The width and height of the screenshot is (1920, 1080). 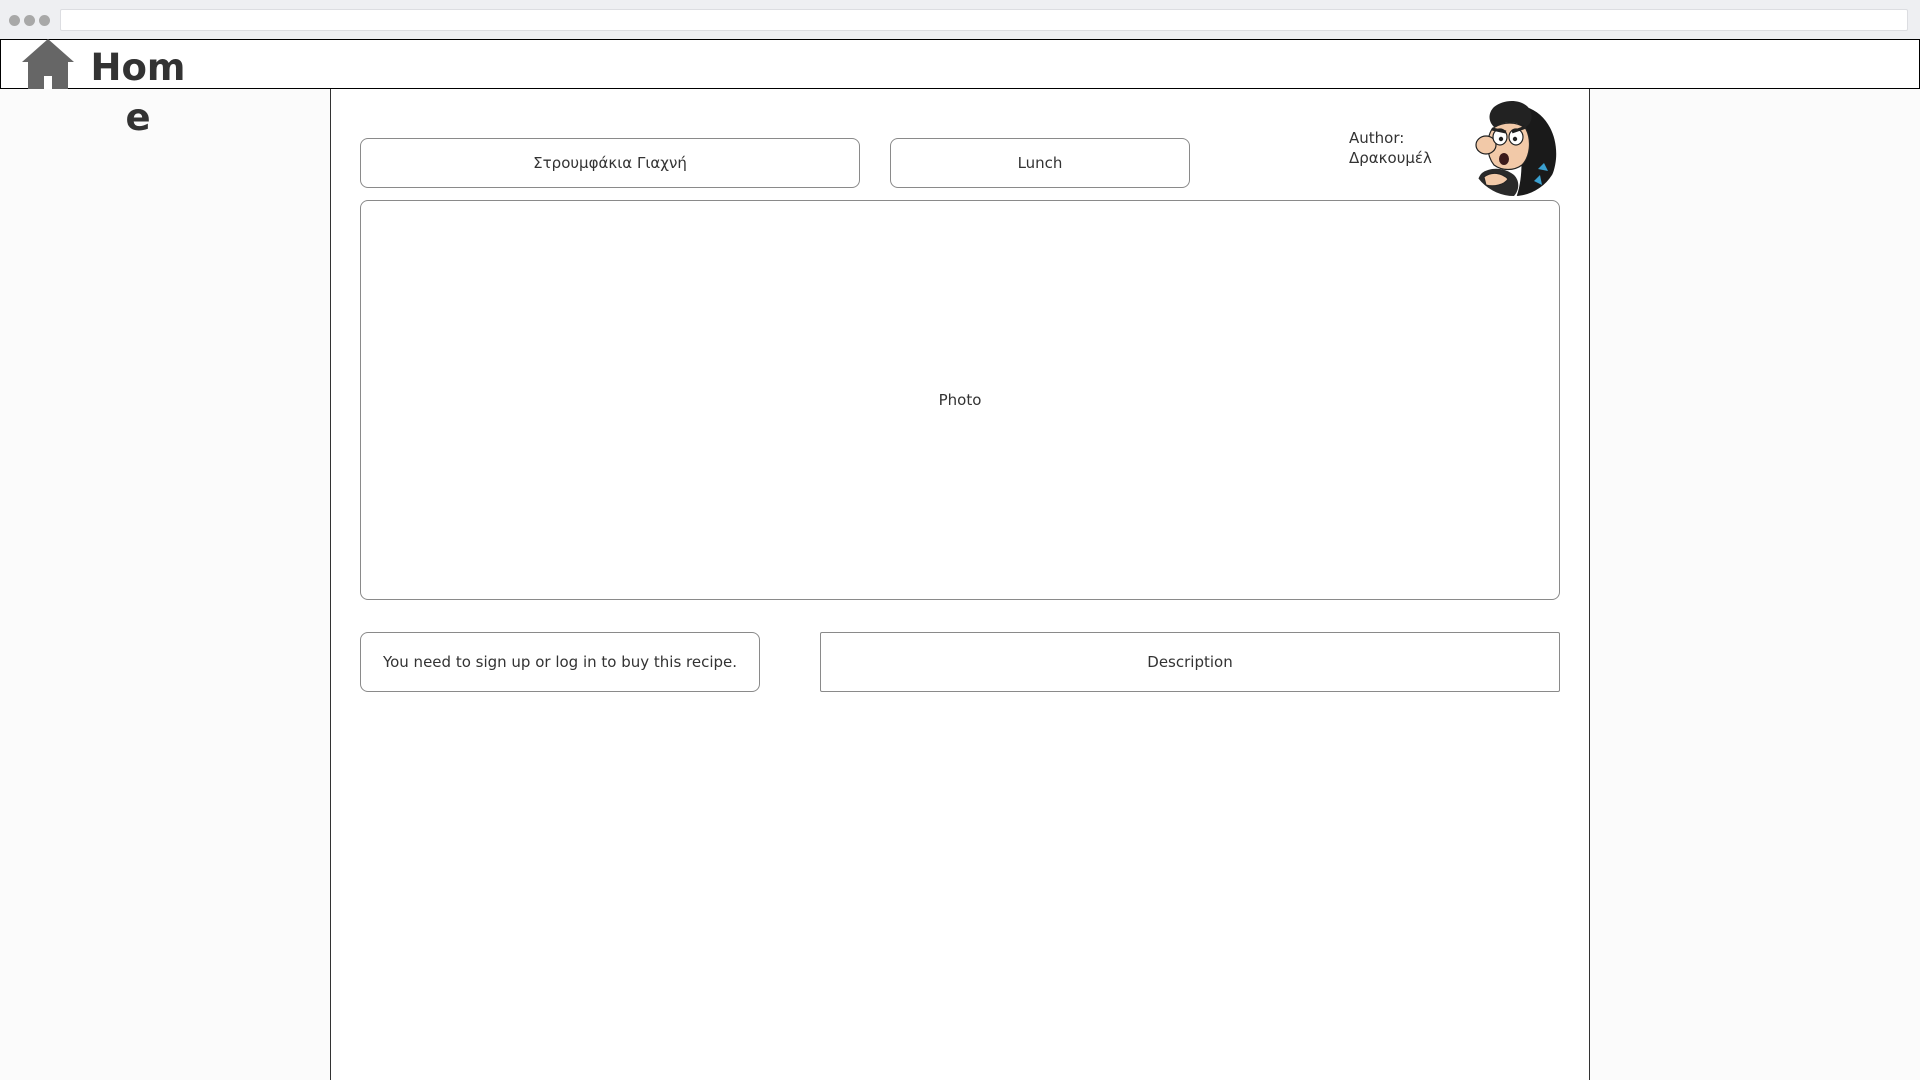 What do you see at coordinates (960, 64) in the screenshot?
I see `header-bar` at bounding box center [960, 64].